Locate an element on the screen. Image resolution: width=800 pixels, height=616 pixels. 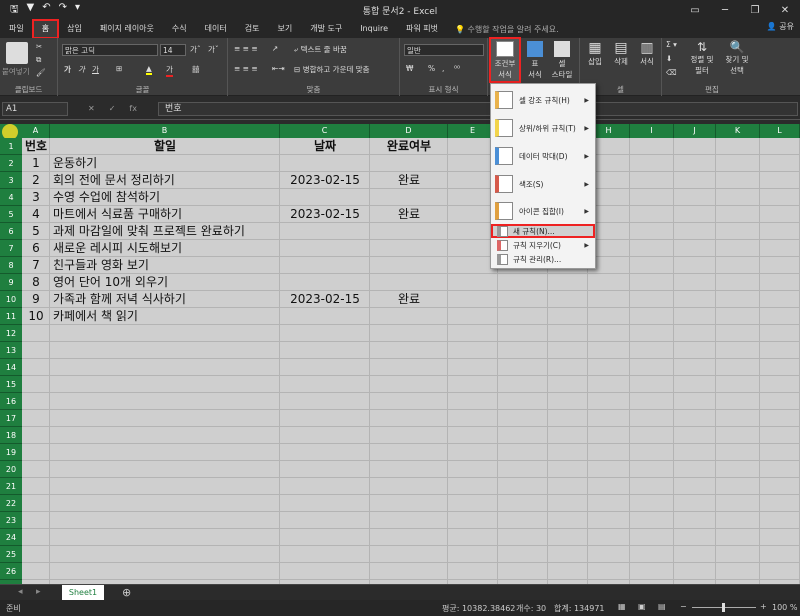
formula-input: 번호 is located at coordinates (478, 109).